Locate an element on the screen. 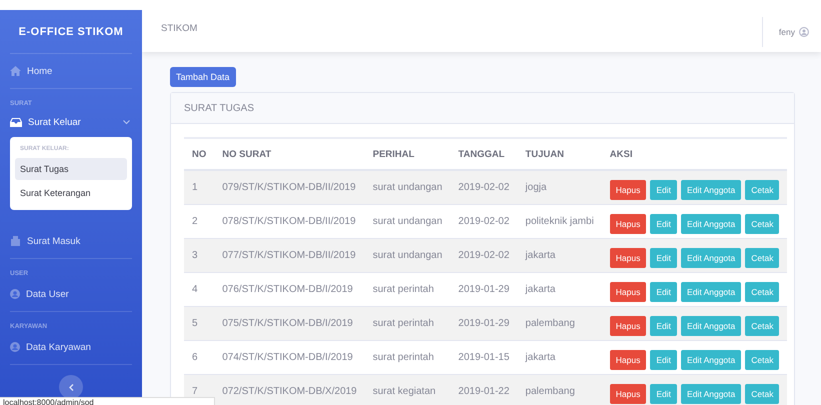 The width and height of the screenshot is (821, 405). page-title: STIKOM is located at coordinates (179, 28).